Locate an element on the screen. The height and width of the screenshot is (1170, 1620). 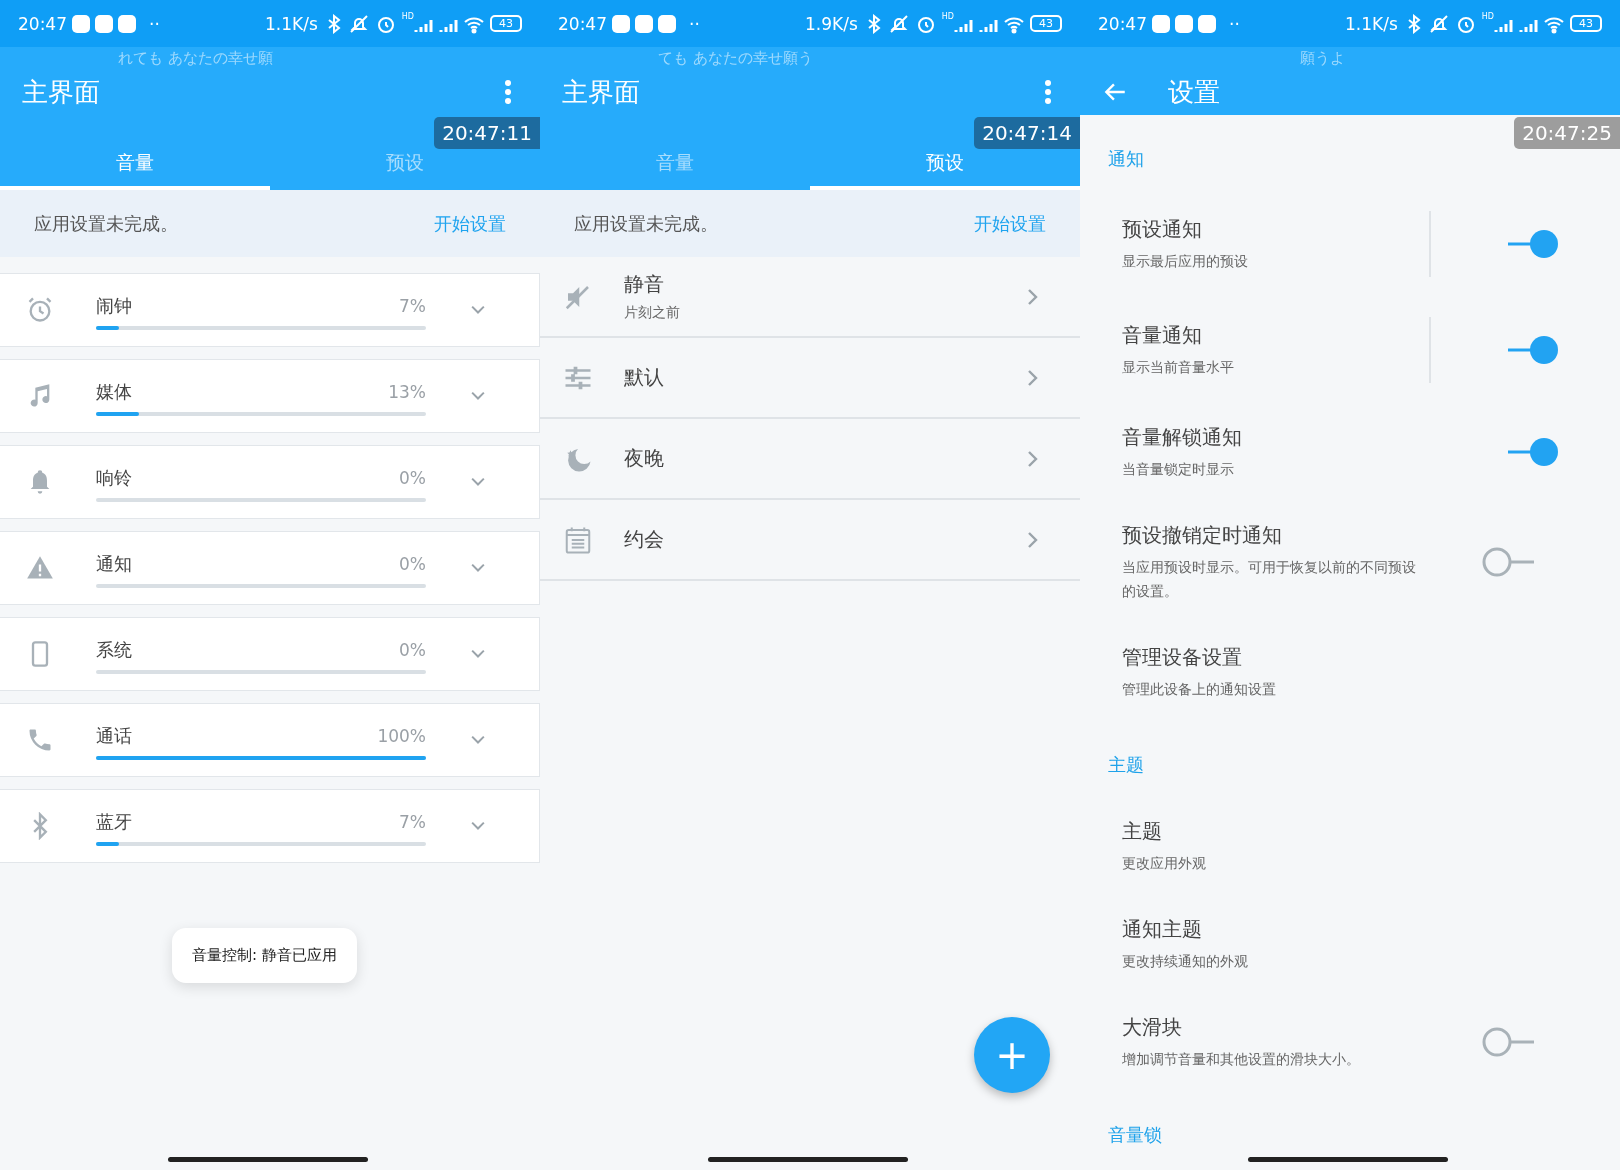
warning-icon is located at coordinates (40, 568).